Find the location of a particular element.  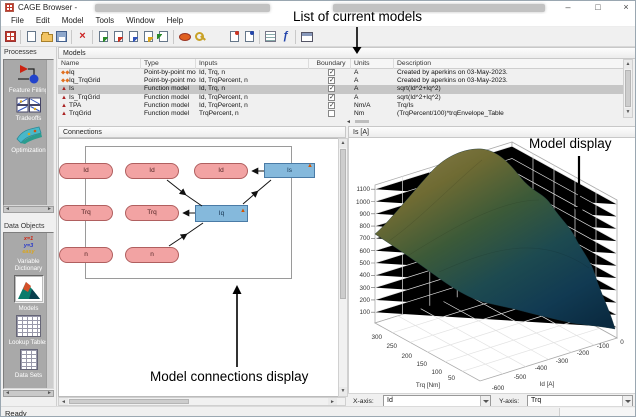

new-calibration-icon is located at coordinates (184, 37).